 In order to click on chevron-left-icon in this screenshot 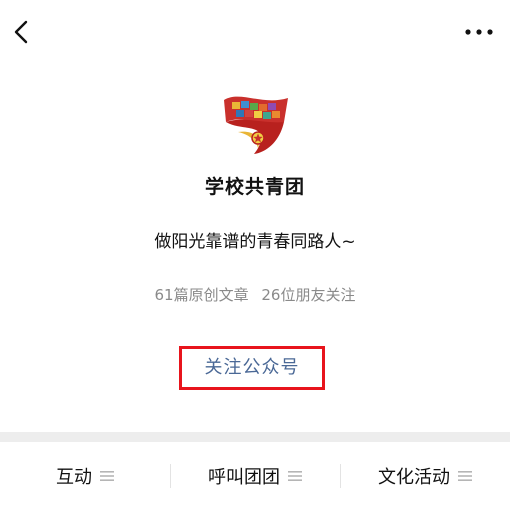, I will do `click(21, 32)`.